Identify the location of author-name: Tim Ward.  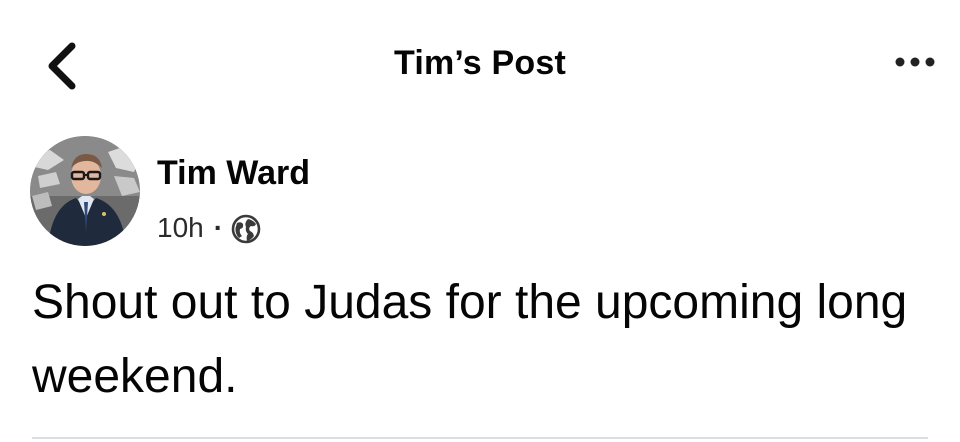
(233, 173).